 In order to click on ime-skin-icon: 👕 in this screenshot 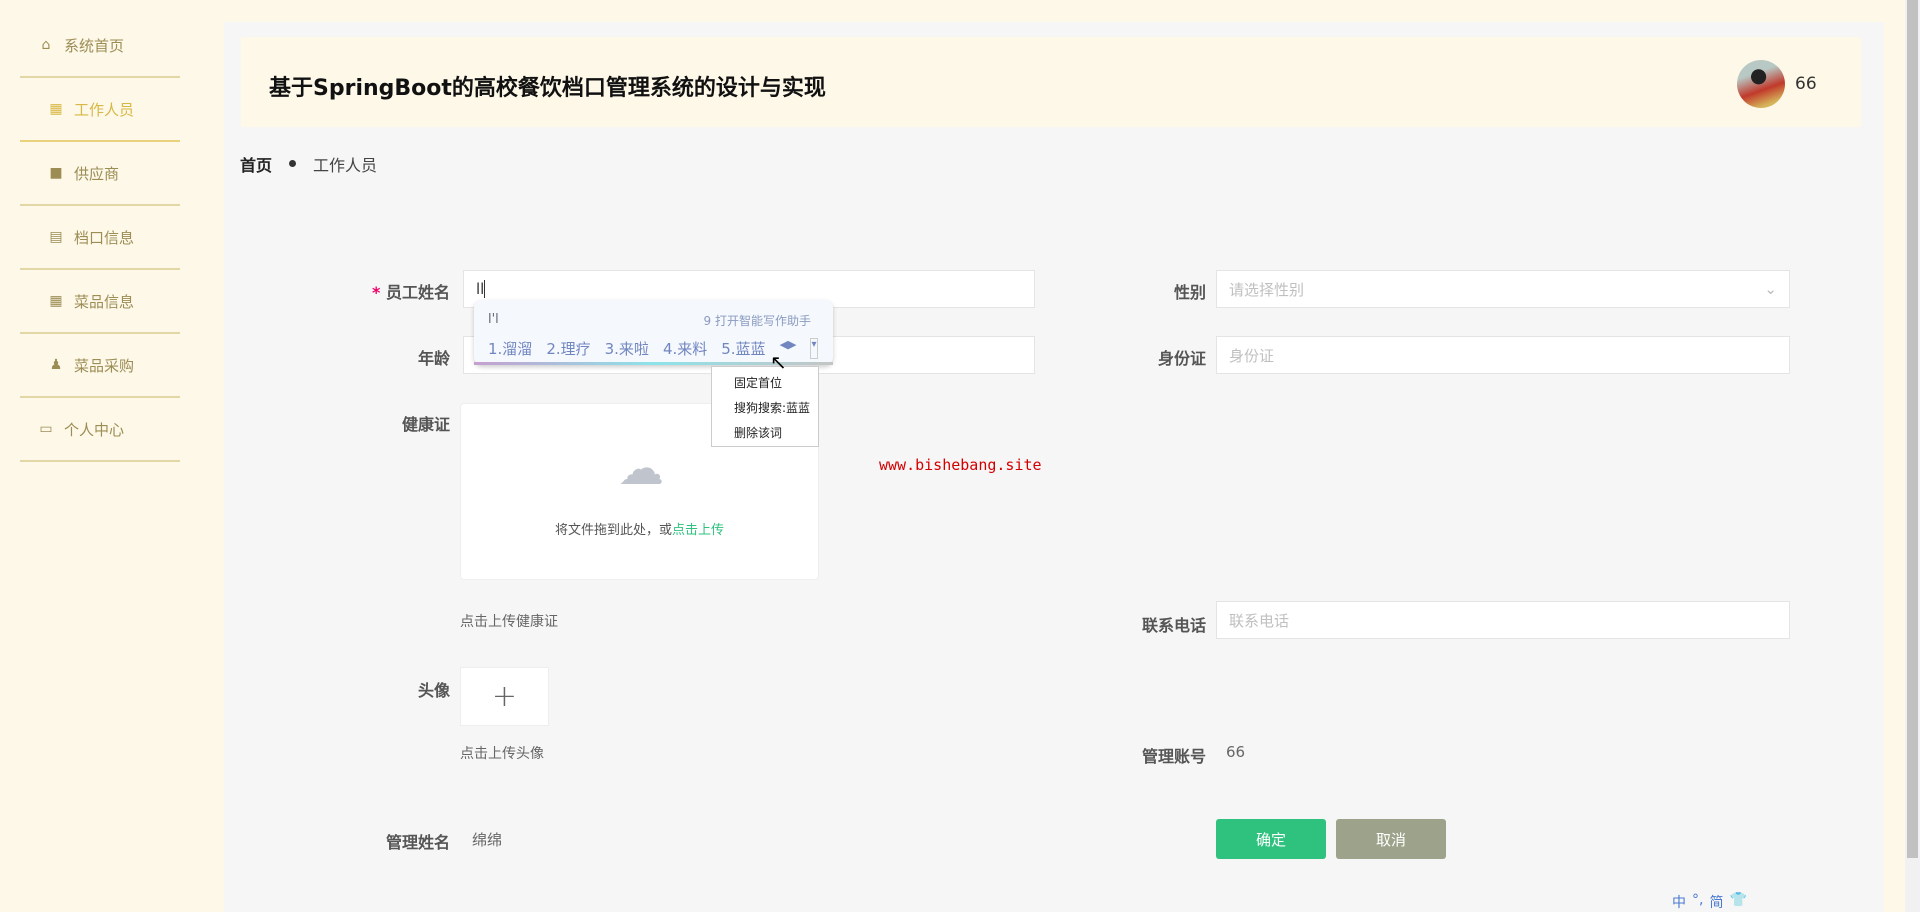, I will do `click(1737, 902)`.